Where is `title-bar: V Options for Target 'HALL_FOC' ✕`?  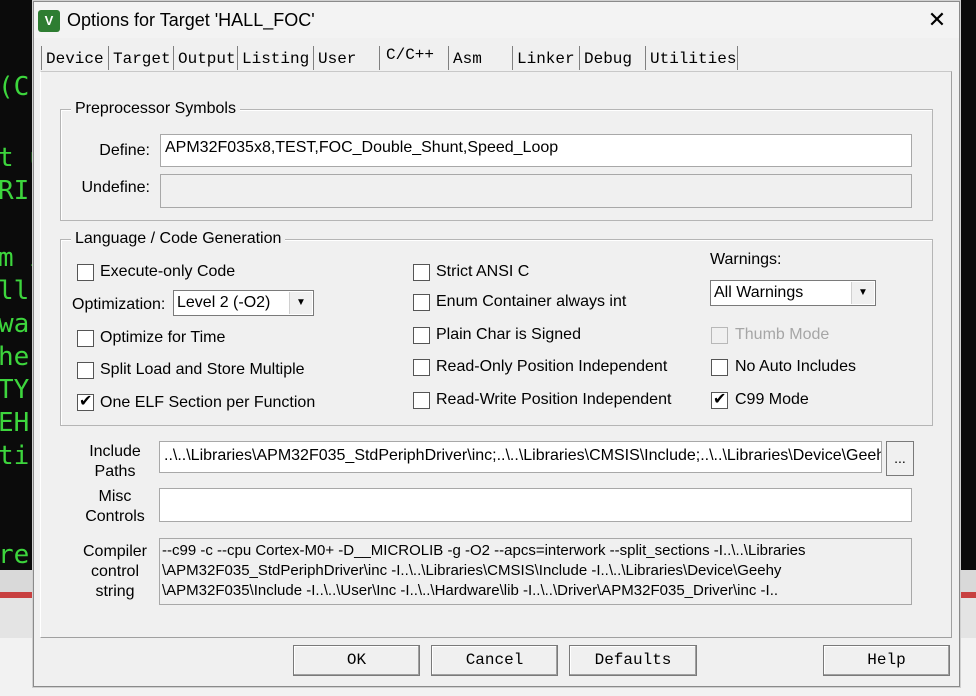
title-bar: V Options for Target 'HALL_FOC' ✕ is located at coordinates (496, 20).